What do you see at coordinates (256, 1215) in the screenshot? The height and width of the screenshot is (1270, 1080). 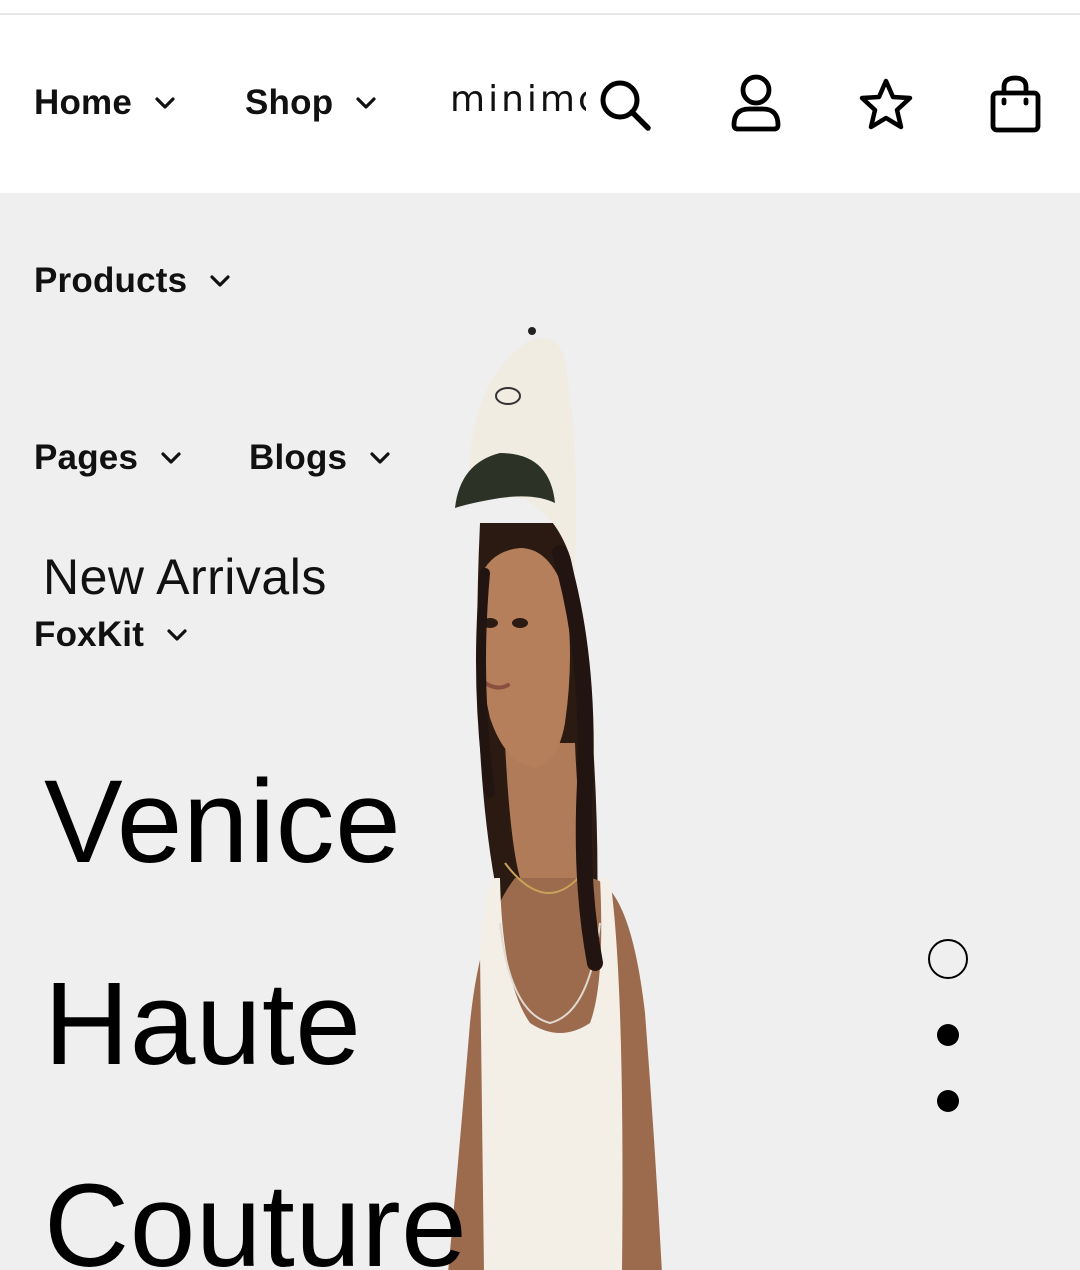 I see `hero-headline-line-3: Couture` at bounding box center [256, 1215].